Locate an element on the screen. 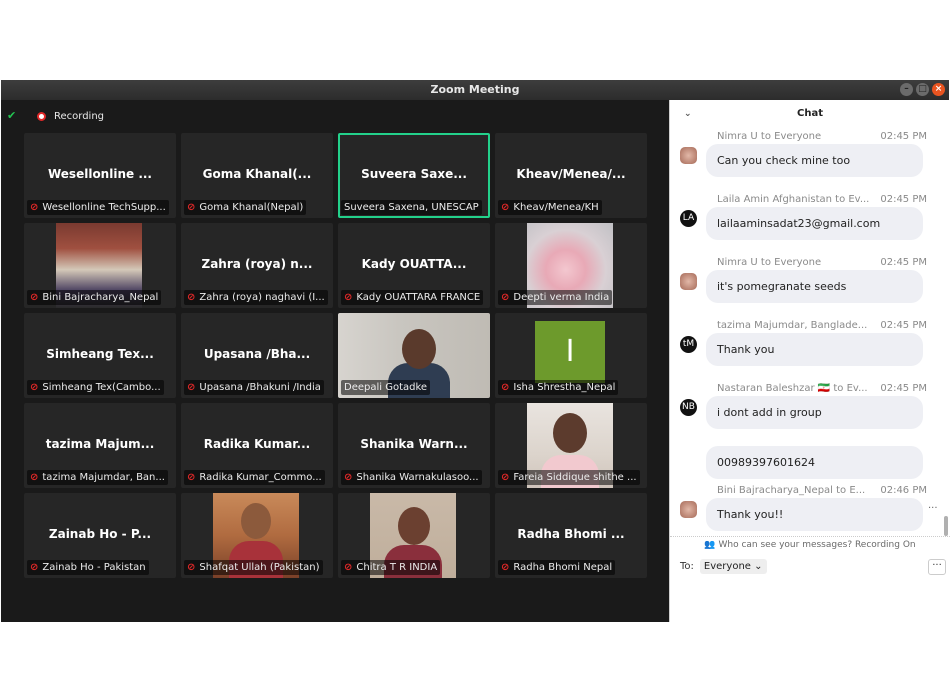 The width and height of the screenshot is (950, 700). participant-nameplate: ⊘ Shafqat Ullah (Pakistan) is located at coordinates (253, 567).